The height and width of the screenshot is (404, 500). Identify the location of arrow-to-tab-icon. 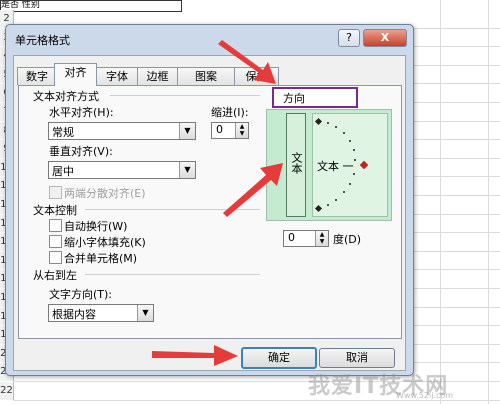
(247, 62).